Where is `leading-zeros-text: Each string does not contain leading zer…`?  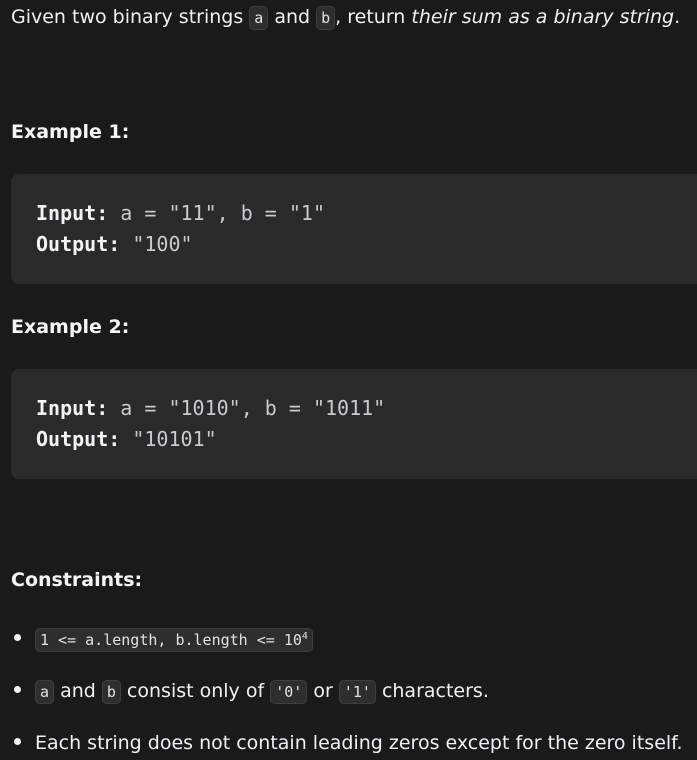 leading-zeros-text: Each string does not contain leading zer… is located at coordinates (359, 743).